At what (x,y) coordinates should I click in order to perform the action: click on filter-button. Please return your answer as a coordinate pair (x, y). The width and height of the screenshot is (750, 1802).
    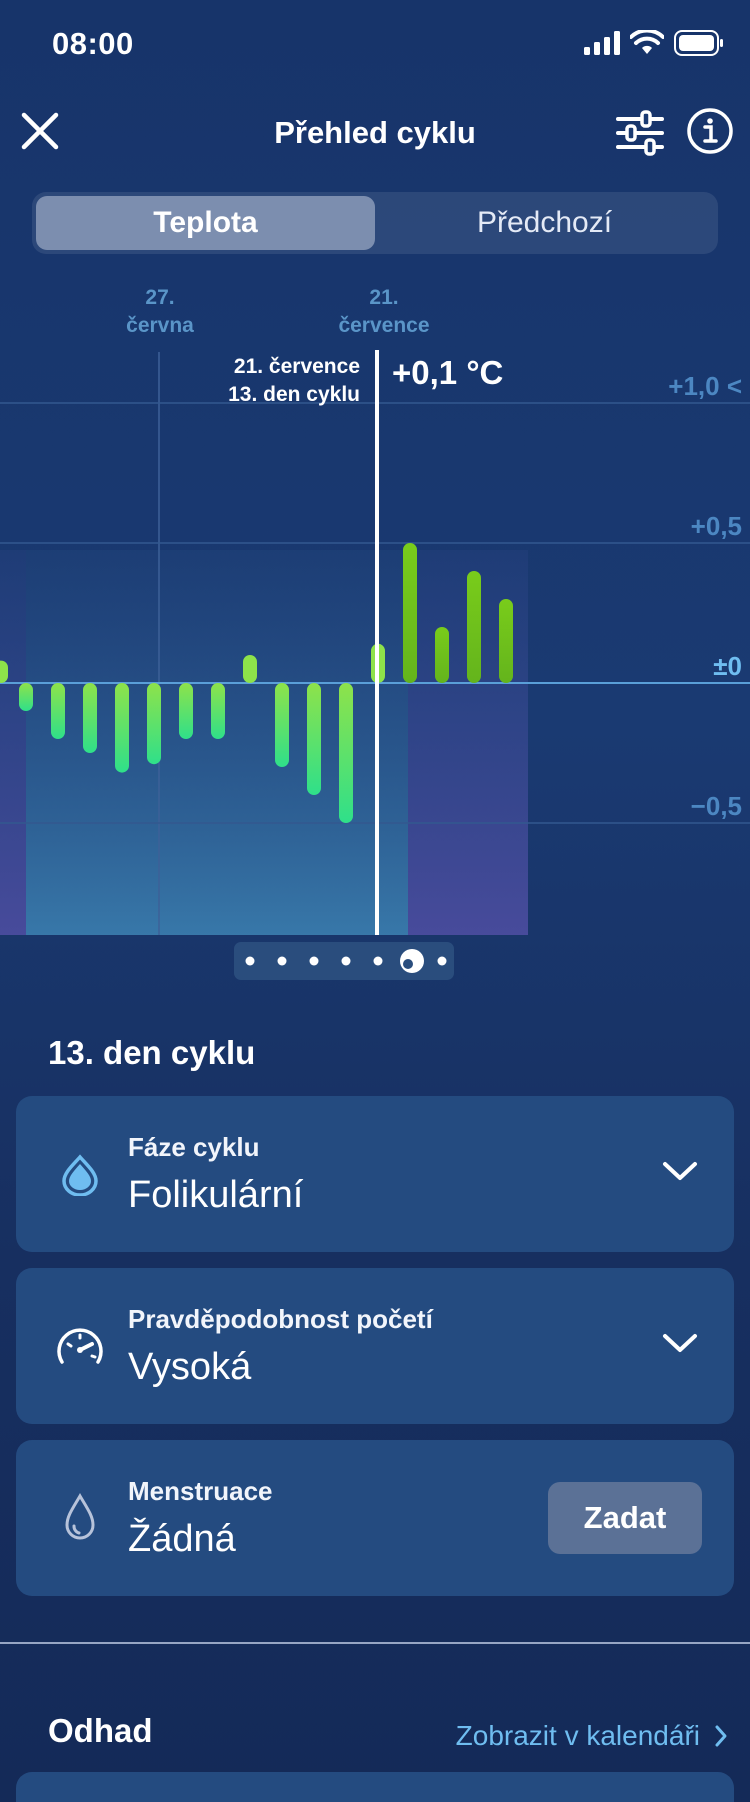
    Looking at the image, I should click on (640, 133).